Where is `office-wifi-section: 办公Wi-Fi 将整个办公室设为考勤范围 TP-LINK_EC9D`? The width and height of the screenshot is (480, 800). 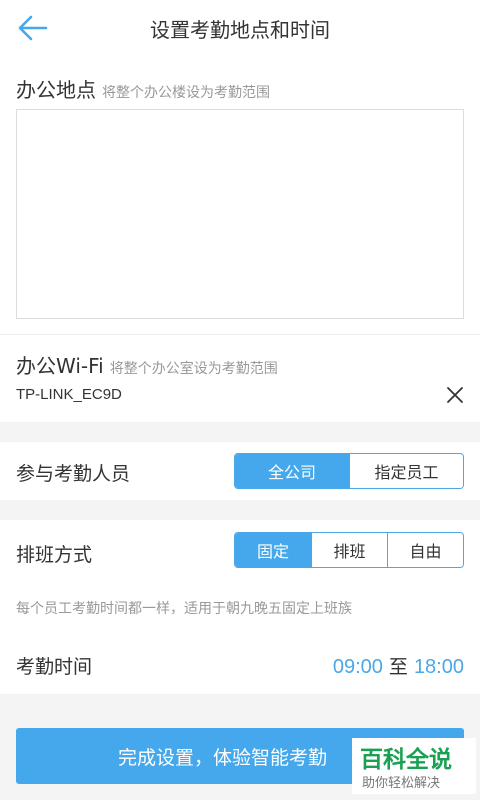
office-wifi-section: 办公Wi-Fi 将整个办公室设为考勤范围 TP-LINK_EC9D is located at coordinates (240, 379).